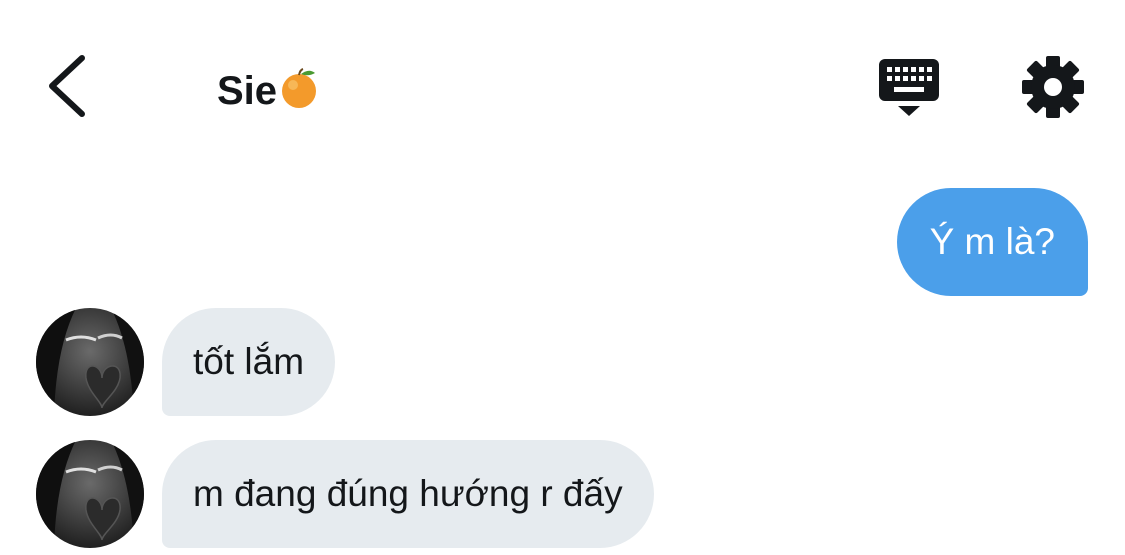  I want to click on keyboard-hide-icon, so click(909, 87).